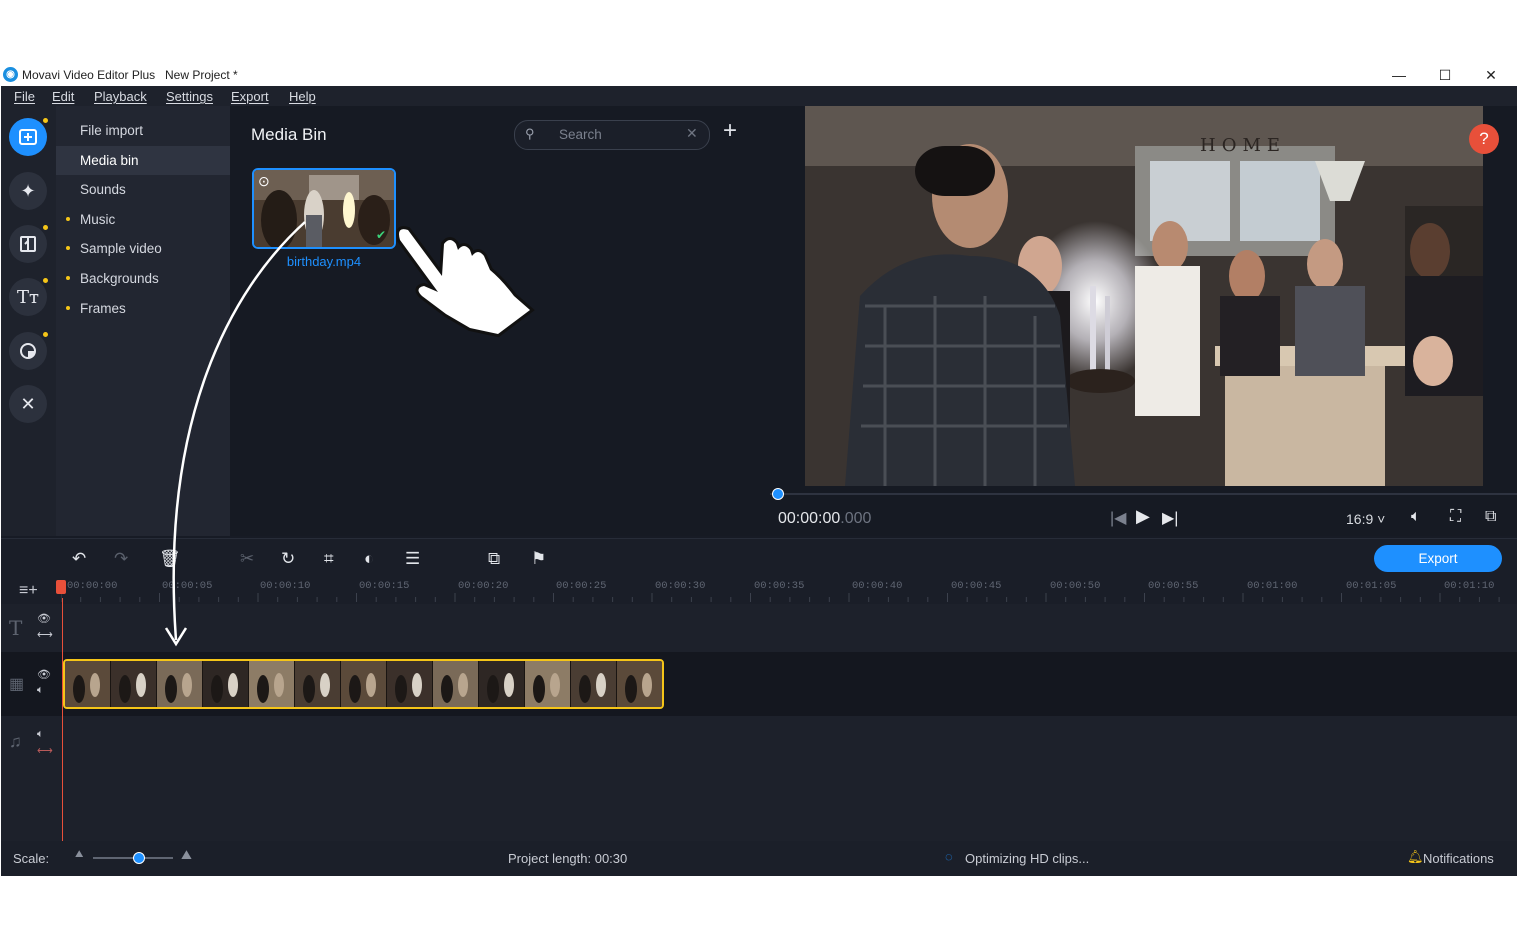 The image size is (1518, 939). I want to click on scissors-icon: ✂, so click(247, 558).